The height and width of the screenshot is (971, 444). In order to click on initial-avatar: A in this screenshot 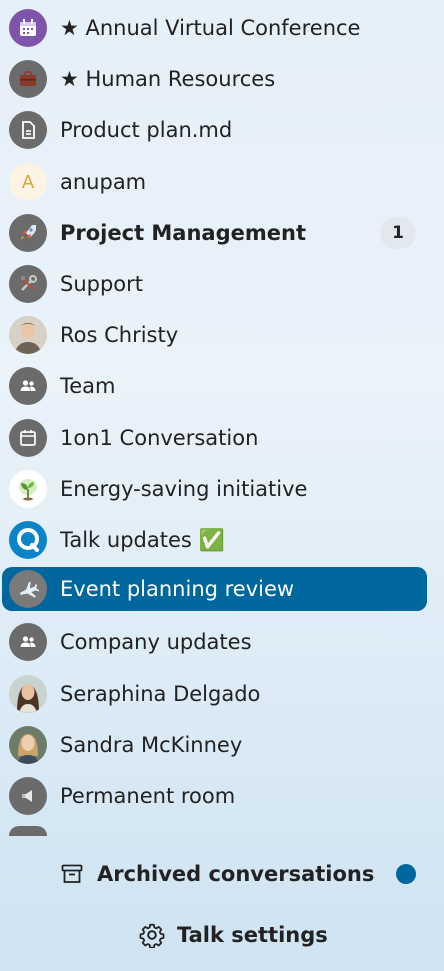, I will do `click(28, 182)`.